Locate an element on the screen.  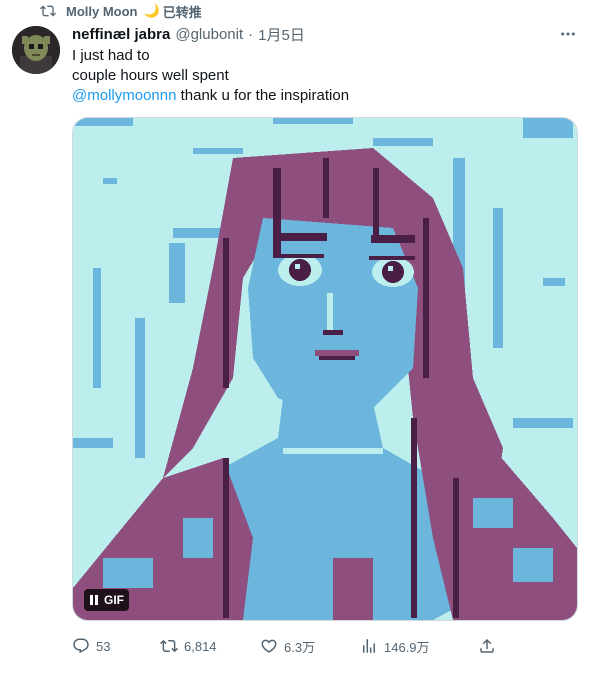
mention-link: @mollymoonnn is located at coordinates (124, 95).